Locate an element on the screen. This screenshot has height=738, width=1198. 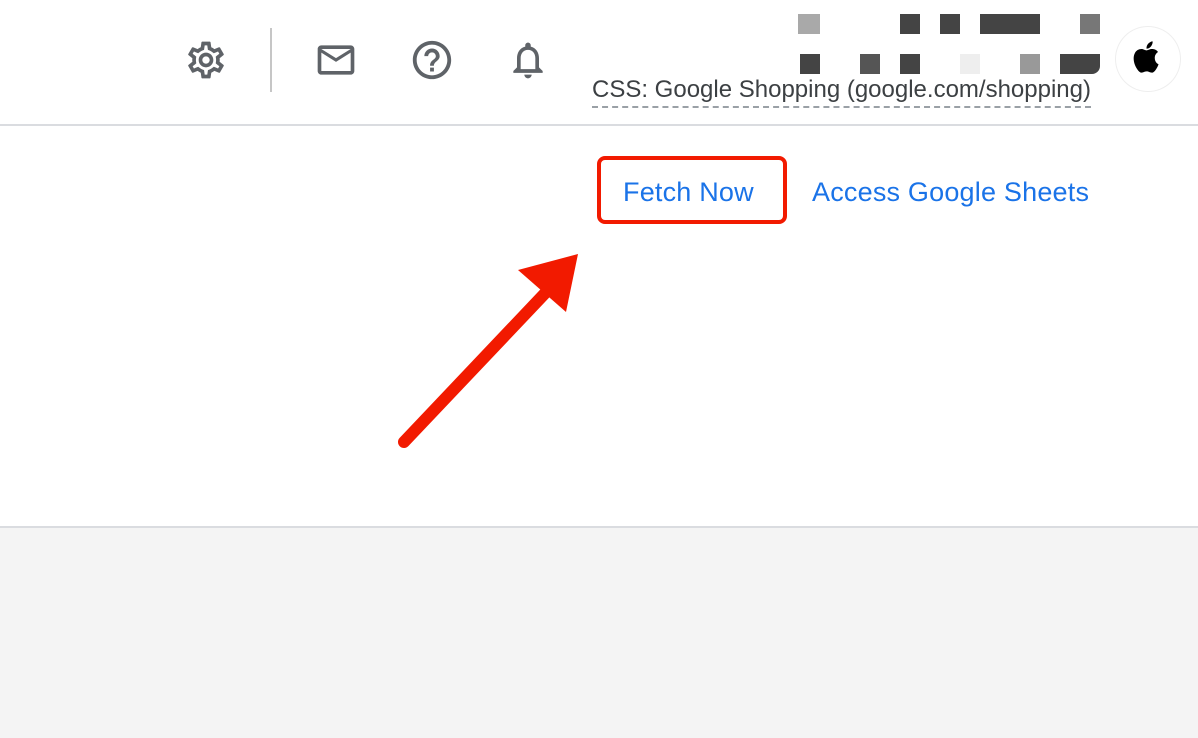
highlight-box is located at coordinates (692, 190).